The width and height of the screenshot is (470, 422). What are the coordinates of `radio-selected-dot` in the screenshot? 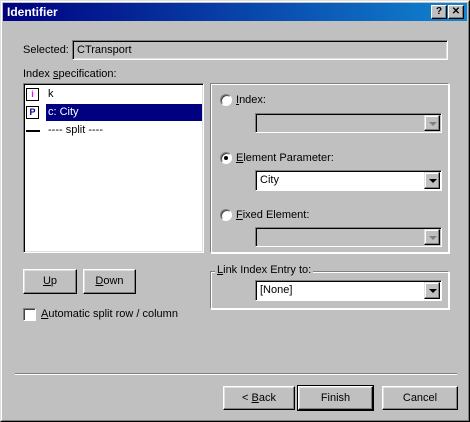 It's located at (226, 158).